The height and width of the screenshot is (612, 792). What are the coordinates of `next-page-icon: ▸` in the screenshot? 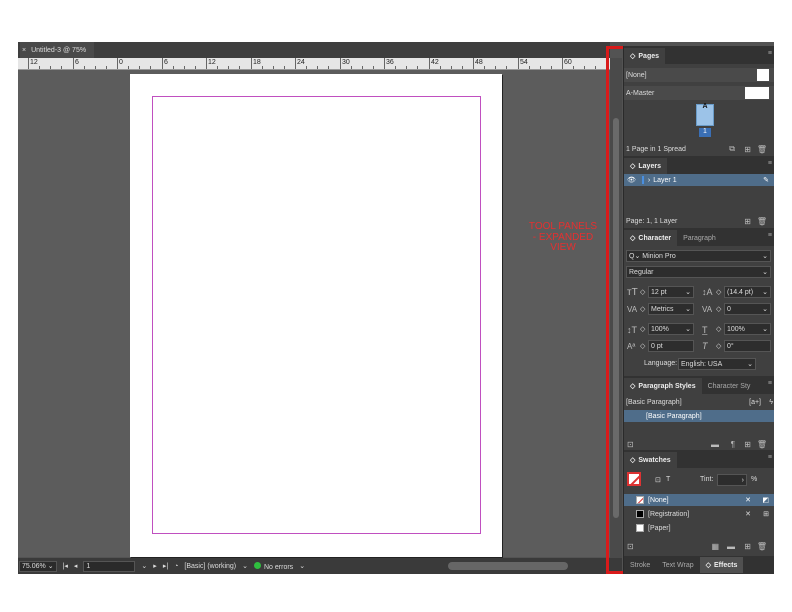 It's located at (155, 566).